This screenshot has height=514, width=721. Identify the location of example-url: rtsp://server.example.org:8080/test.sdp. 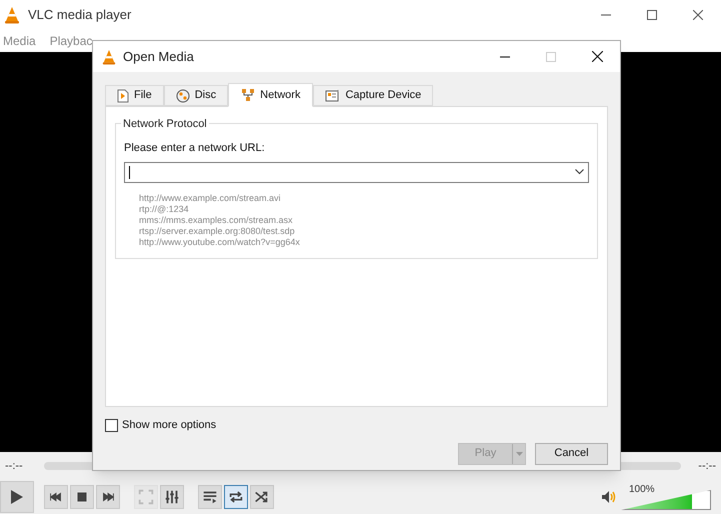
(217, 231).